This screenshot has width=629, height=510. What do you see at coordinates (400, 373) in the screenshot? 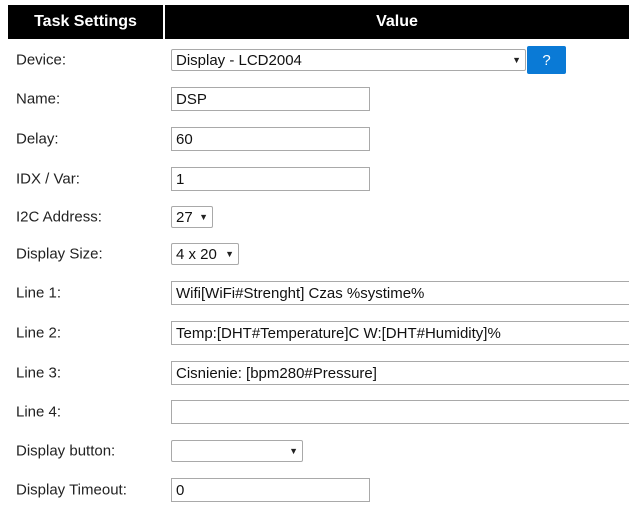
I see `line-3-input: Cisnienie: [bpm280#Pressure]` at bounding box center [400, 373].